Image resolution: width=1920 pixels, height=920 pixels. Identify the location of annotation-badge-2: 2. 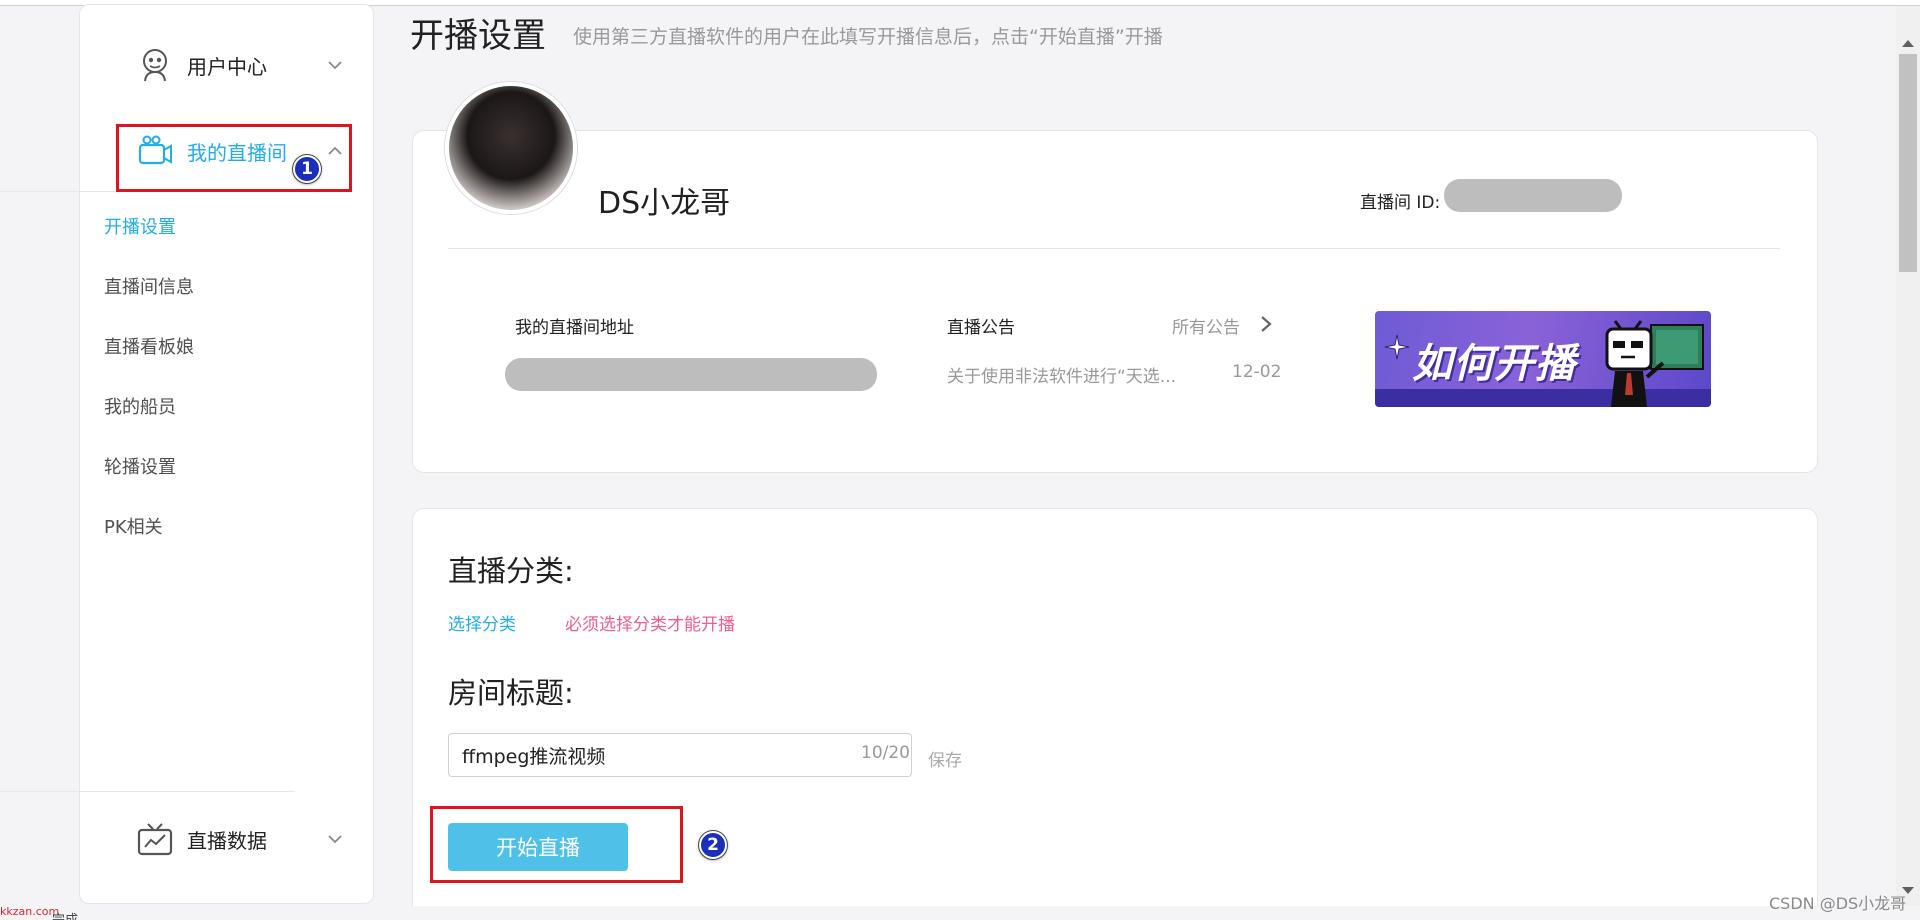
(713, 845).